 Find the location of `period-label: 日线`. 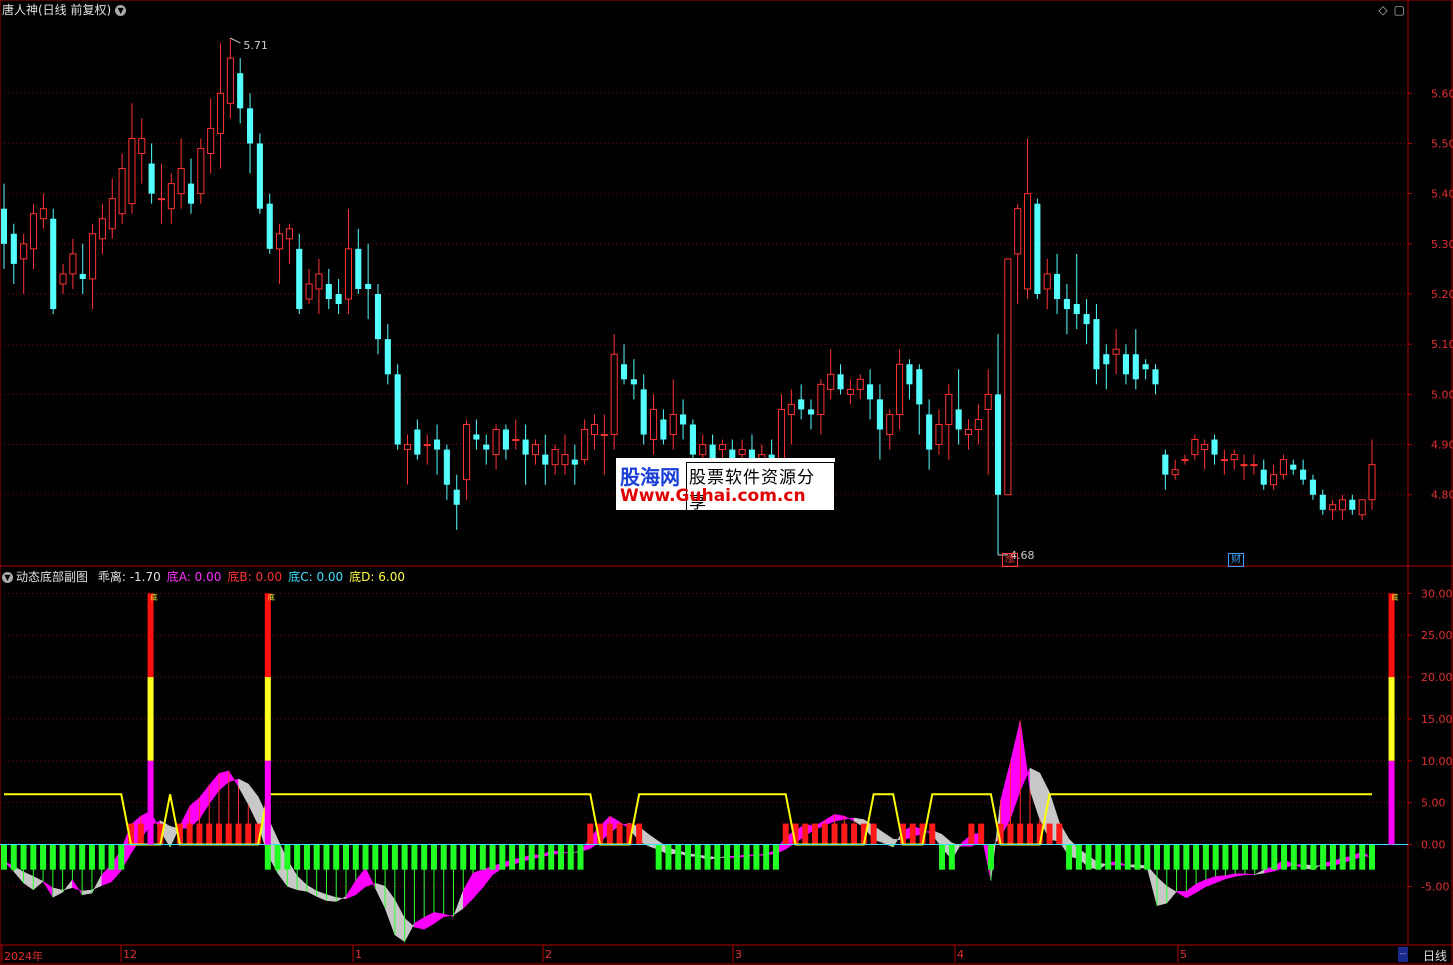

period-label: 日线 is located at coordinates (1435, 955).